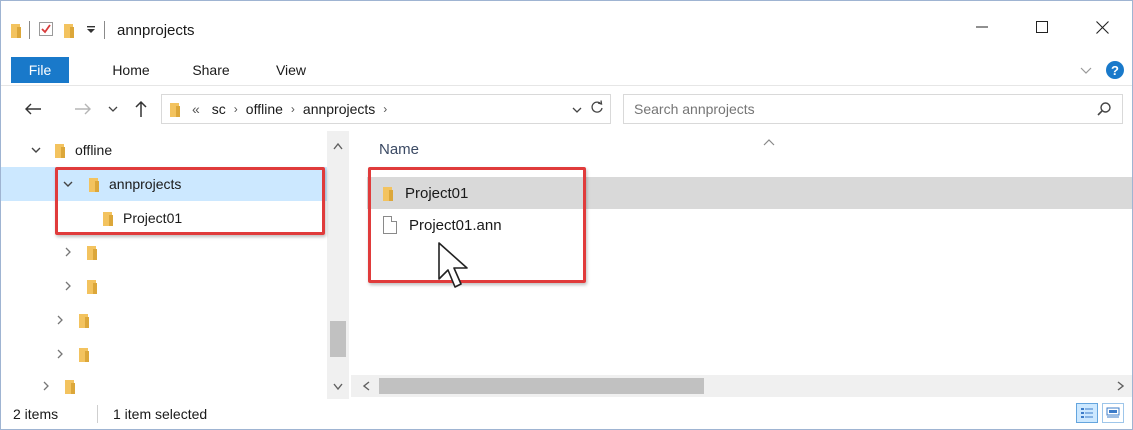 The image size is (1133, 430). I want to click on view-toggle, so click(1100, 413).